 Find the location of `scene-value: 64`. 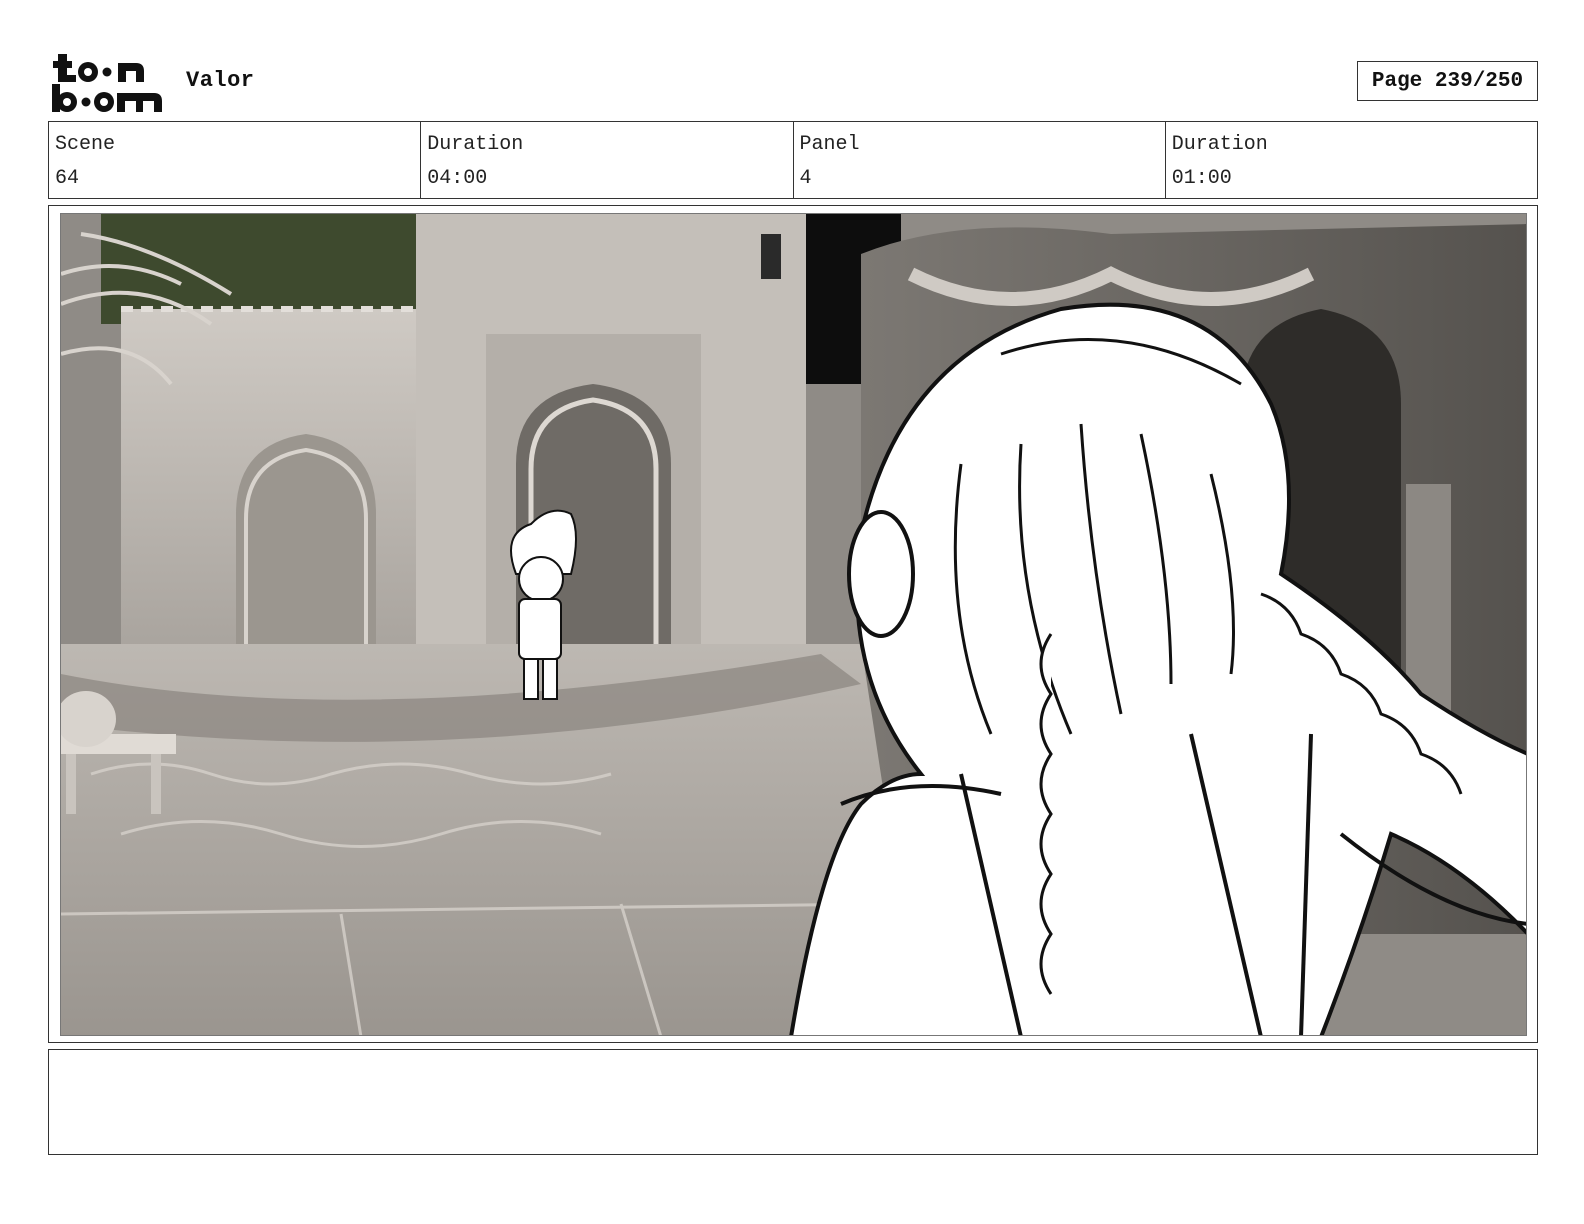

scene-value: 64 is located at coordinates (67, 178).